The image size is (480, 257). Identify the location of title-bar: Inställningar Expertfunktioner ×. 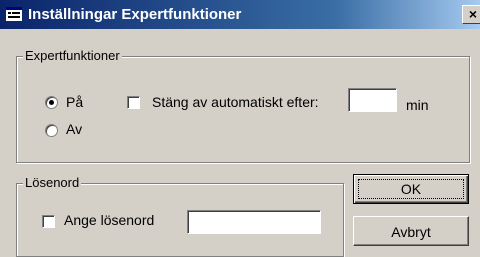
(240, 14).